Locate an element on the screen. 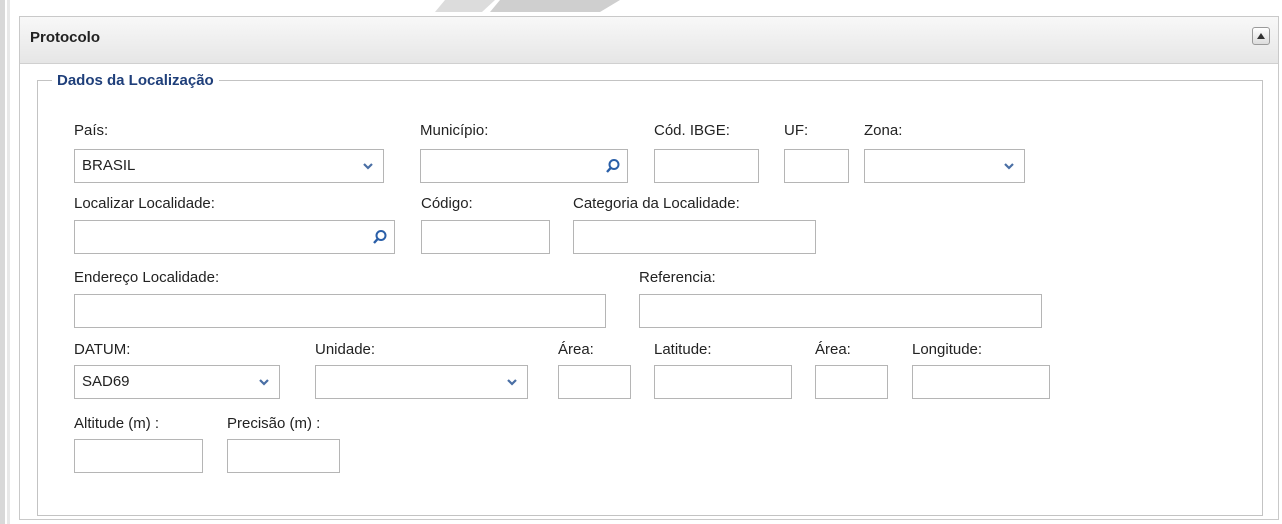 Image resolution: width=1282 pixels, height=524 pixels. label-altitude: Altitude (m) : is located at coordinates (117, 423).